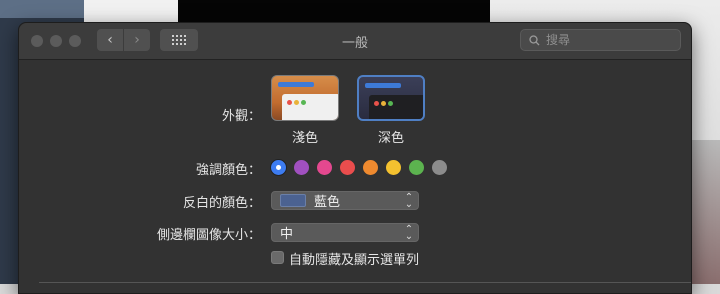  I want to click on highlight-color-label: 反白的顏色：, so click(221, 203).